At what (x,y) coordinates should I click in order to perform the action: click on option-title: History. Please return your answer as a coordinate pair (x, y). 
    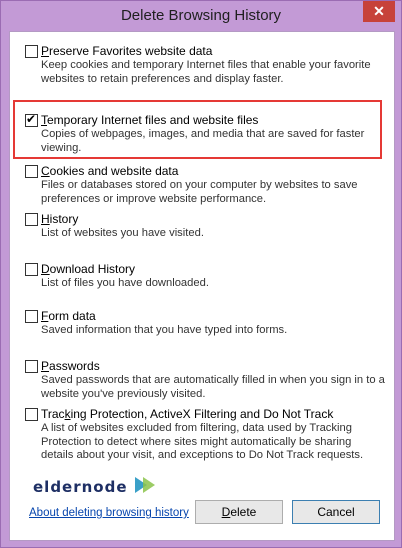
    Looking at the image, I should click on (59, 219).